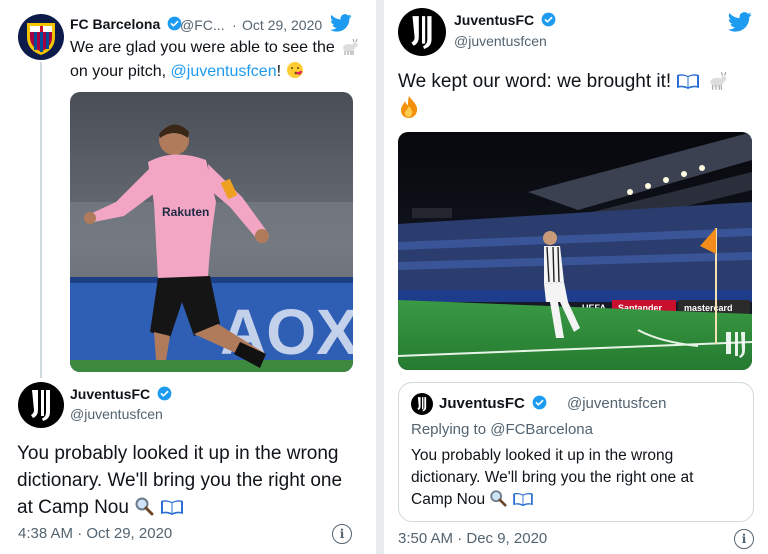  Describe the element at coordinates (708, 308) in the screenshot. I see `ad-board-mastercard-text: mastercard` at that location.